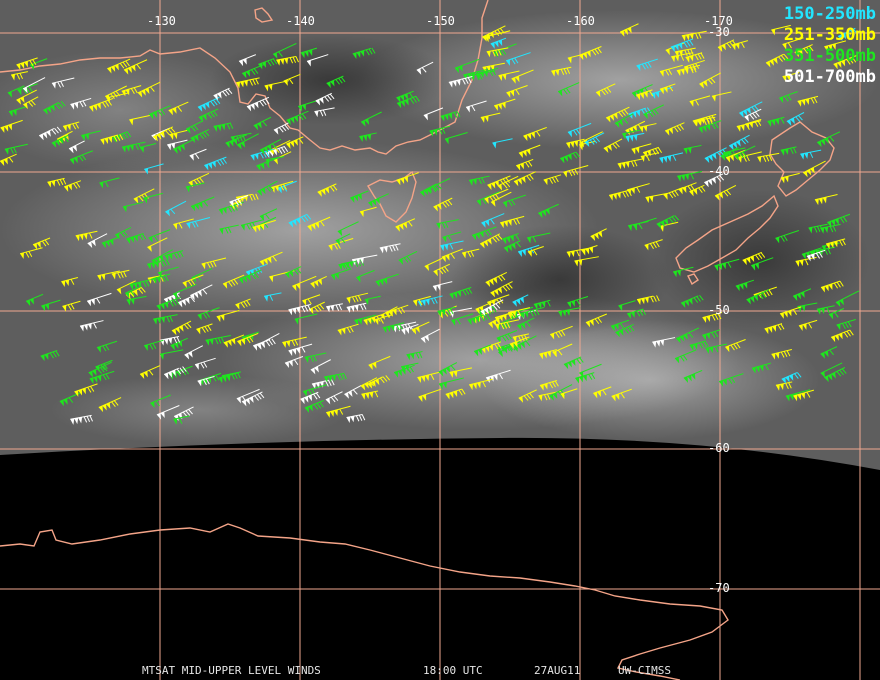 This screenshot has height=680, width=880. Describe the element at coordinates (440, 21) in the screenshot. I see `lon-label-150: -150` at that location.